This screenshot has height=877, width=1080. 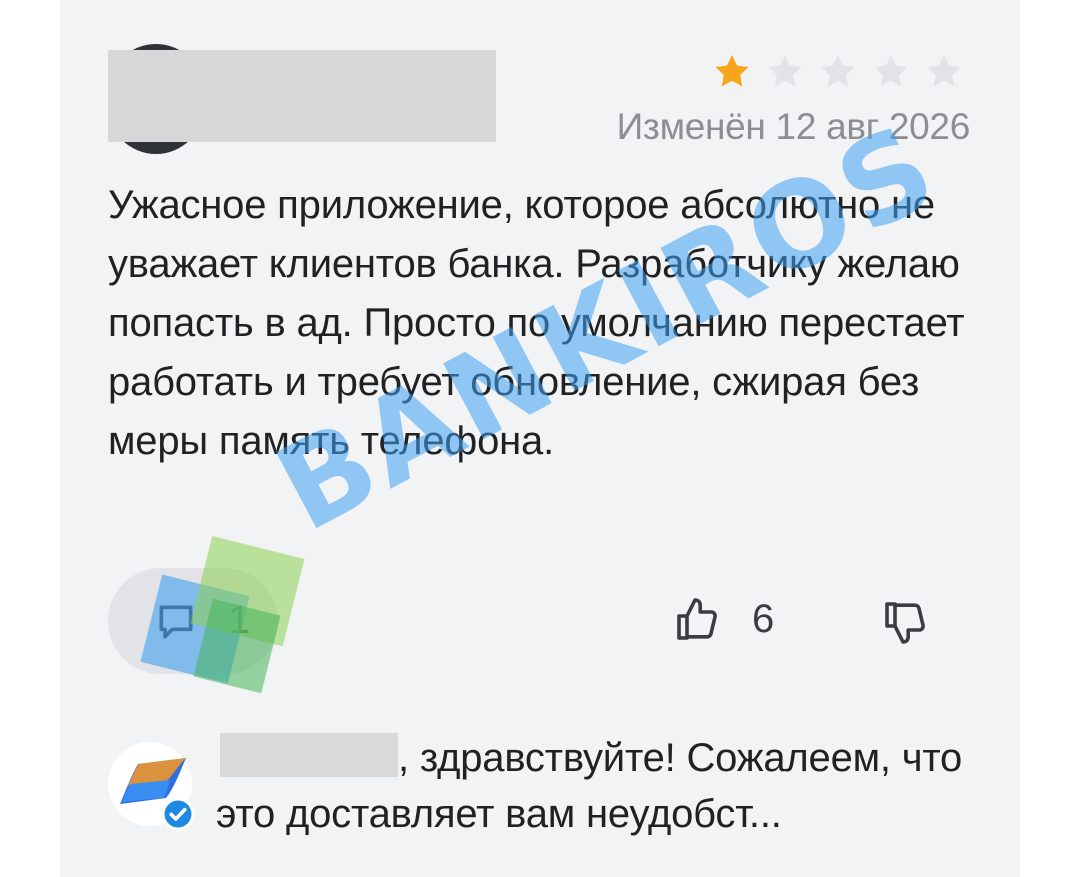 I want to click on watermark-logo-icon, so click(x=222, y=615).